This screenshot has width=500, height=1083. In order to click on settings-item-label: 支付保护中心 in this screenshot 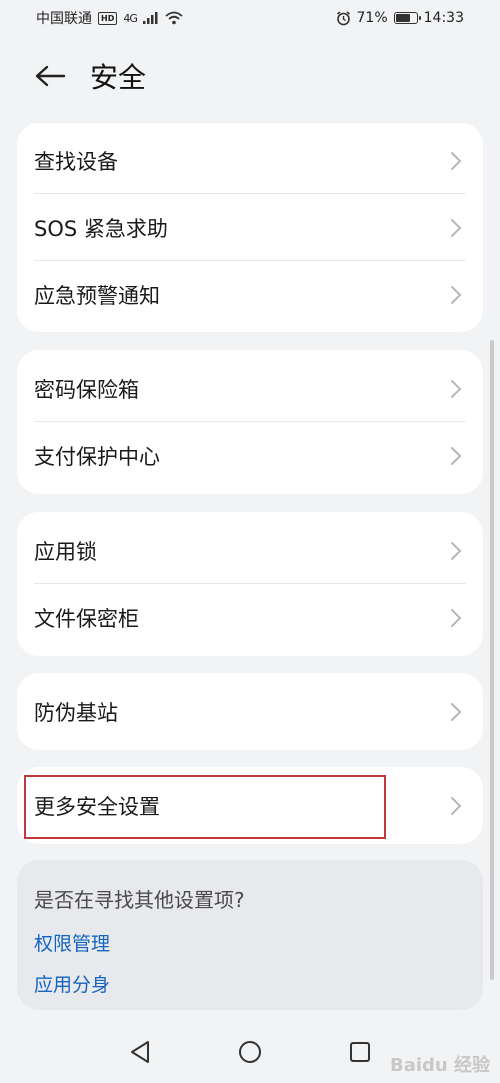, I will do `click(97, 456)`.